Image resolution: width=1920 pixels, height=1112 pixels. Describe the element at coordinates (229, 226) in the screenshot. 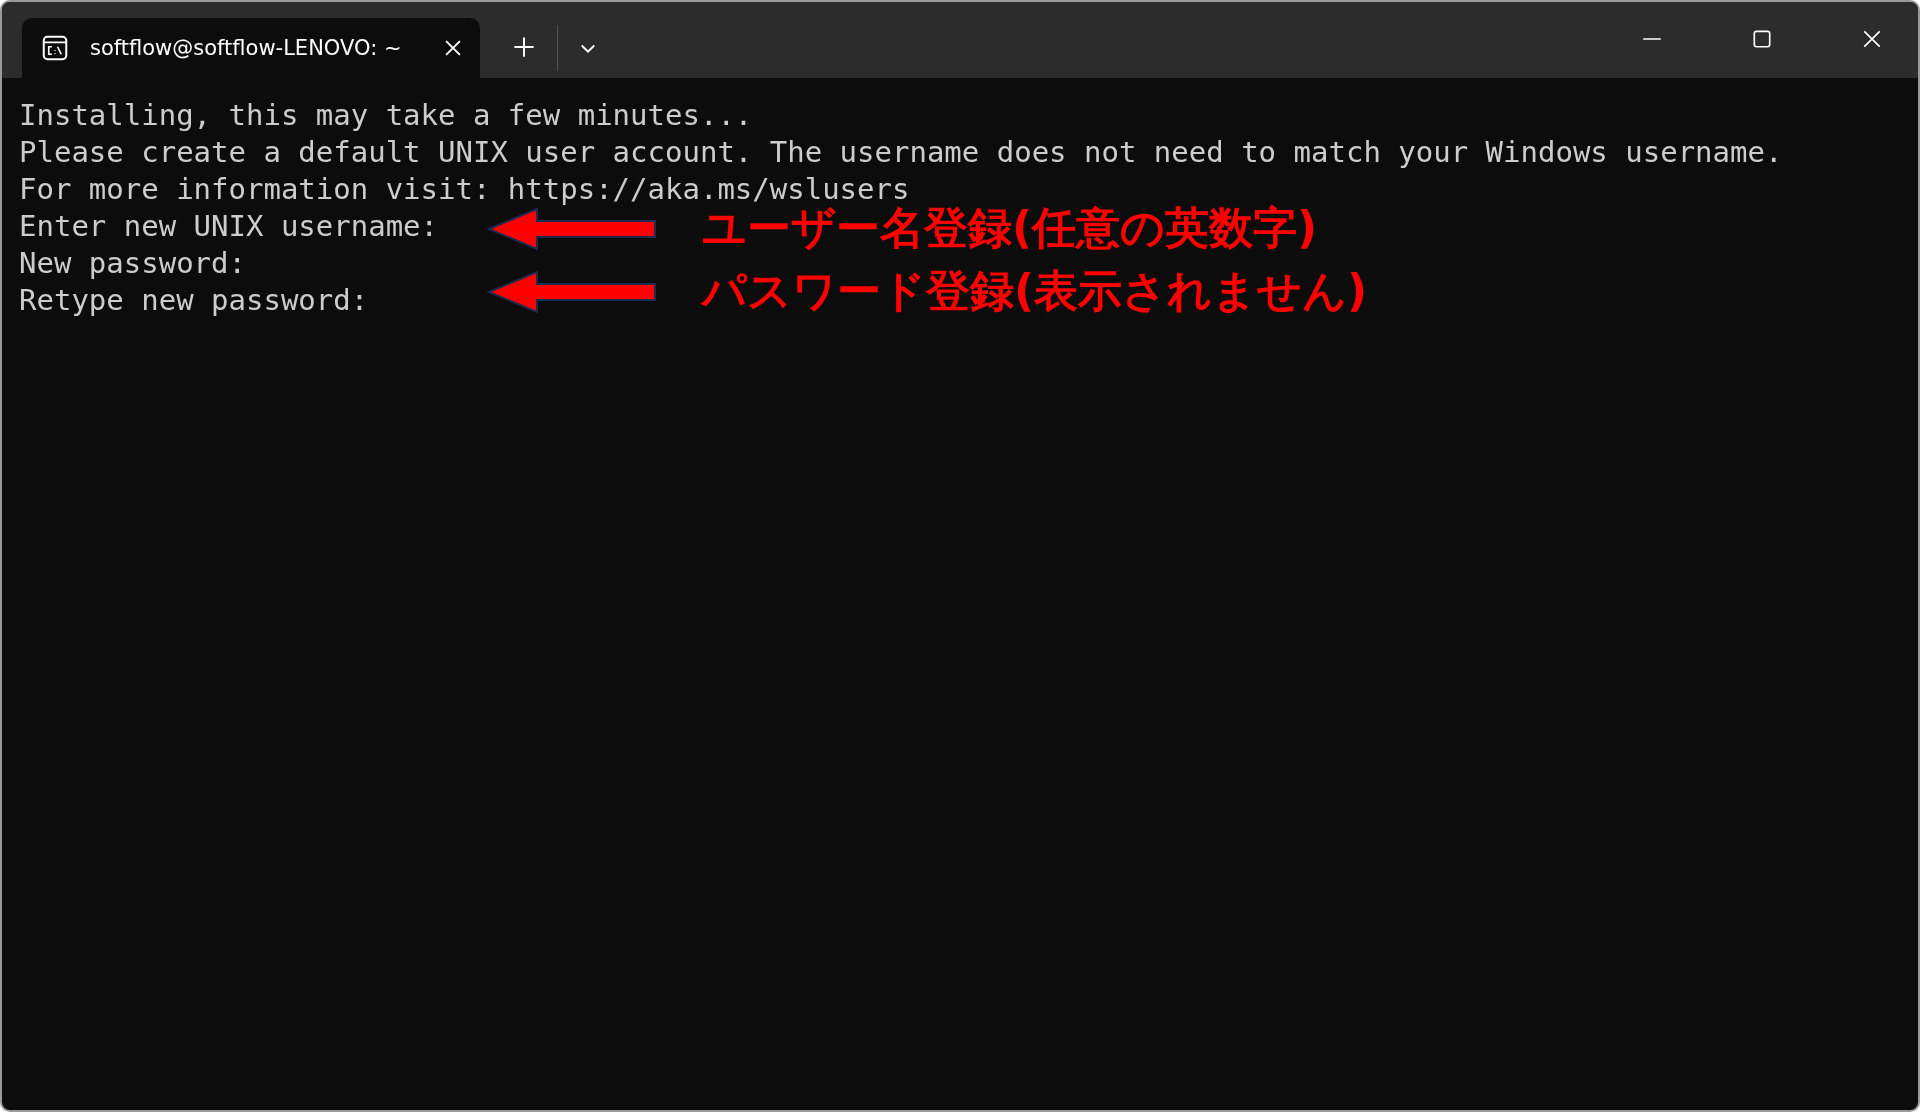

I see `terminal-line: Enter new UNIX username:` at that location.